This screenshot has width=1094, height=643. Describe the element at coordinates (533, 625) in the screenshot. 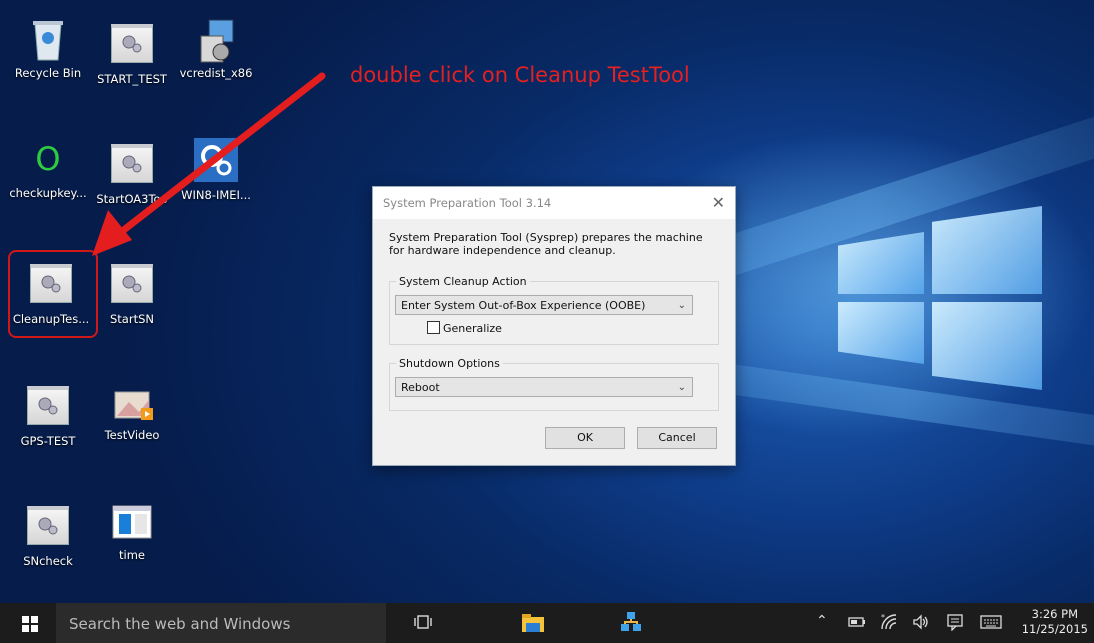

I see `file-explorer-icon` at that location.